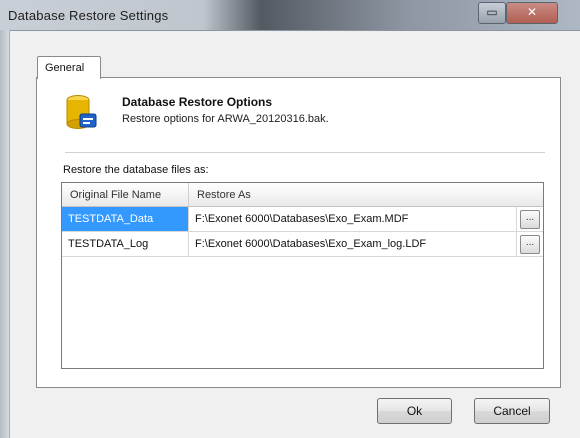 The image size is (580, 438). Describe the element at coordinates (197, 102) in the screenshot. I see `options-heading: Database Restore Options` at that location.